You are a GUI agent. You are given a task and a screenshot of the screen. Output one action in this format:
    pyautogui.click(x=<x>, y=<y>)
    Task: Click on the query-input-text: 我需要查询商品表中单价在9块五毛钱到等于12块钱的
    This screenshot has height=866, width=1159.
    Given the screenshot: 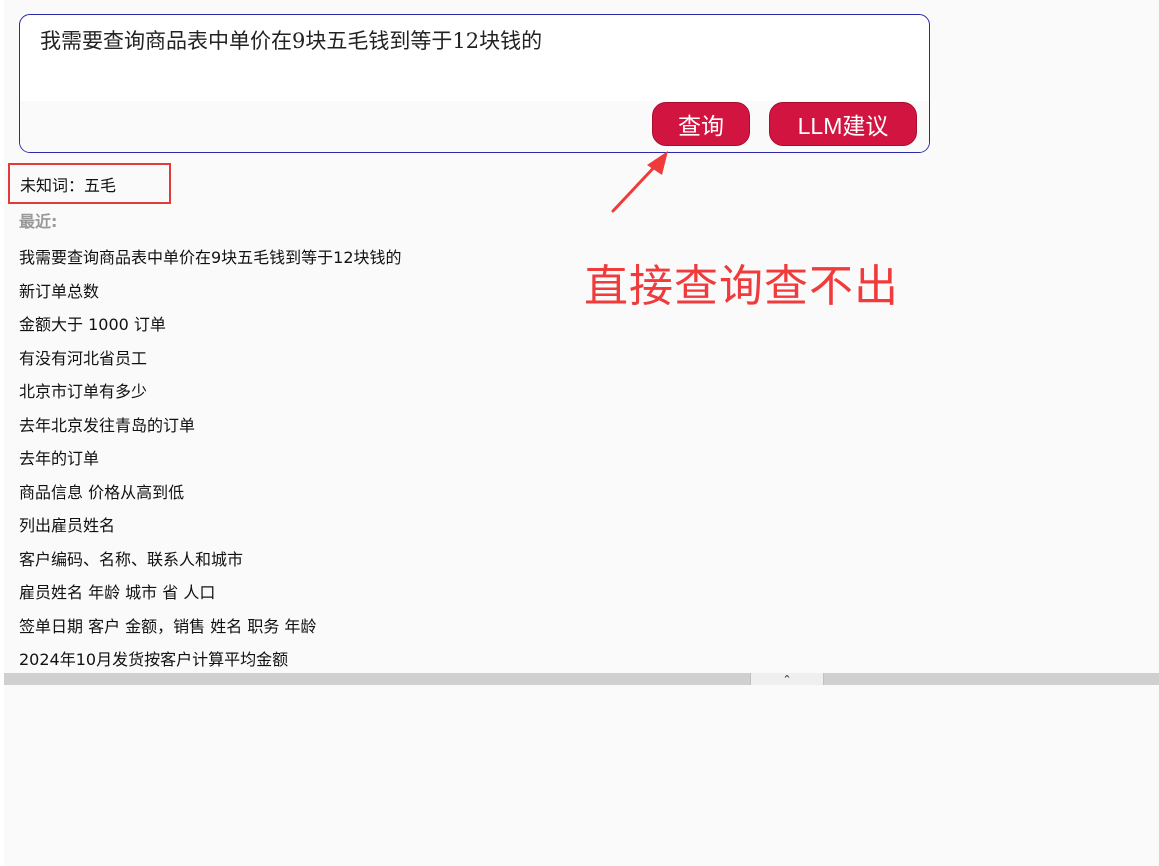 What is the action you would take?
    pyautogui.click(x=291, y=40)
    